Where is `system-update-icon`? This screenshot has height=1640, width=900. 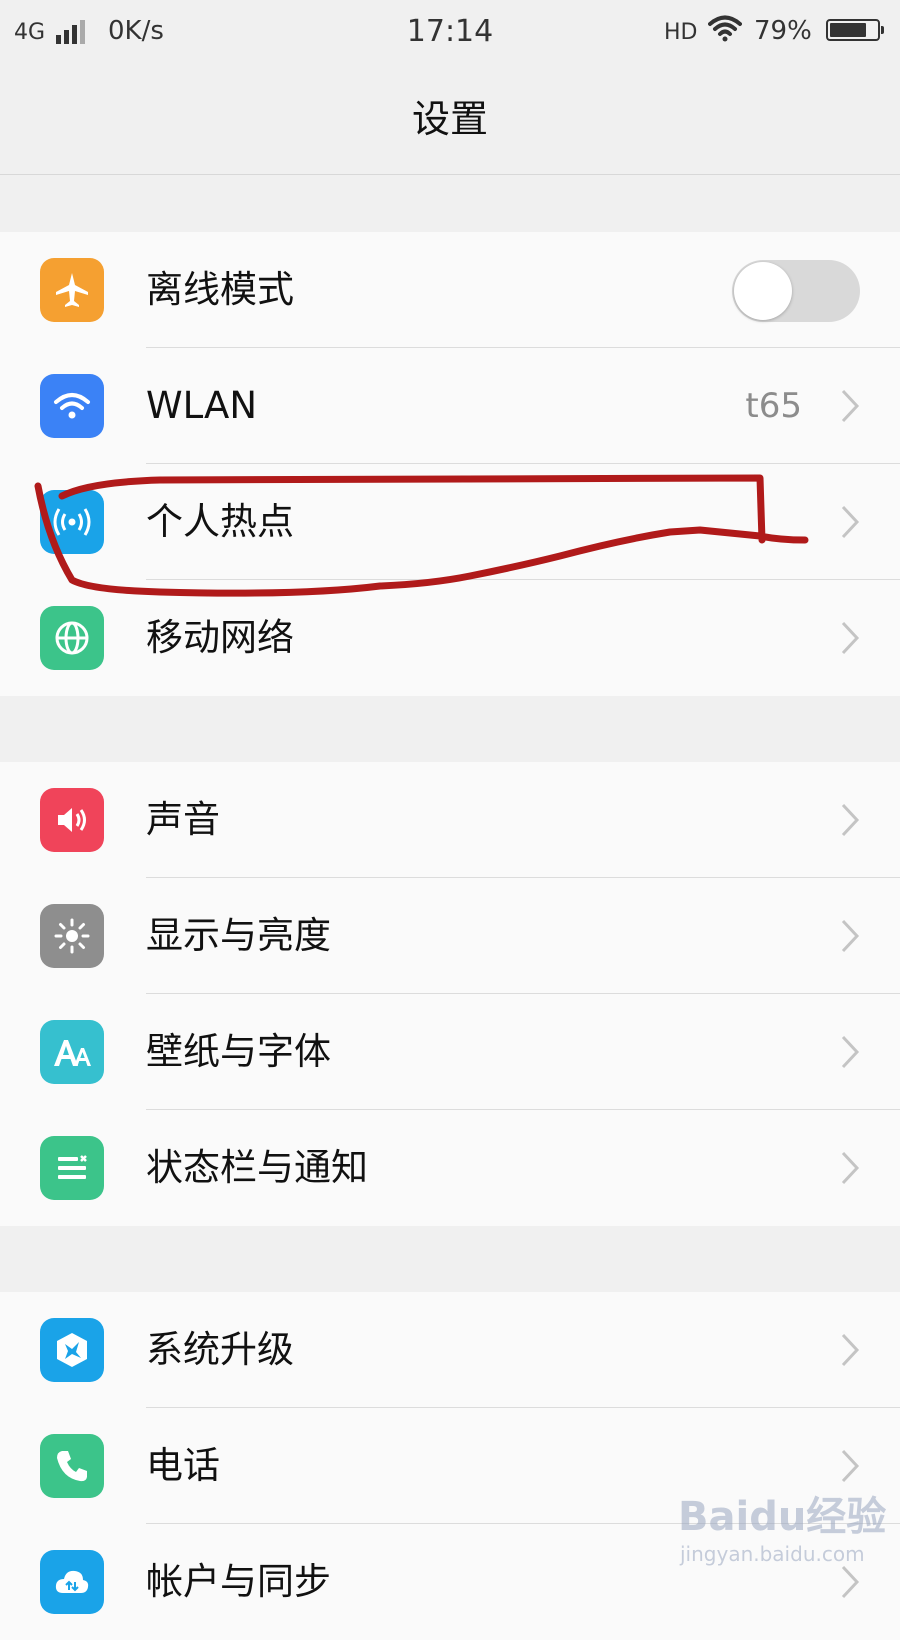
system-update-icon is located at coordinates (72, 1350).